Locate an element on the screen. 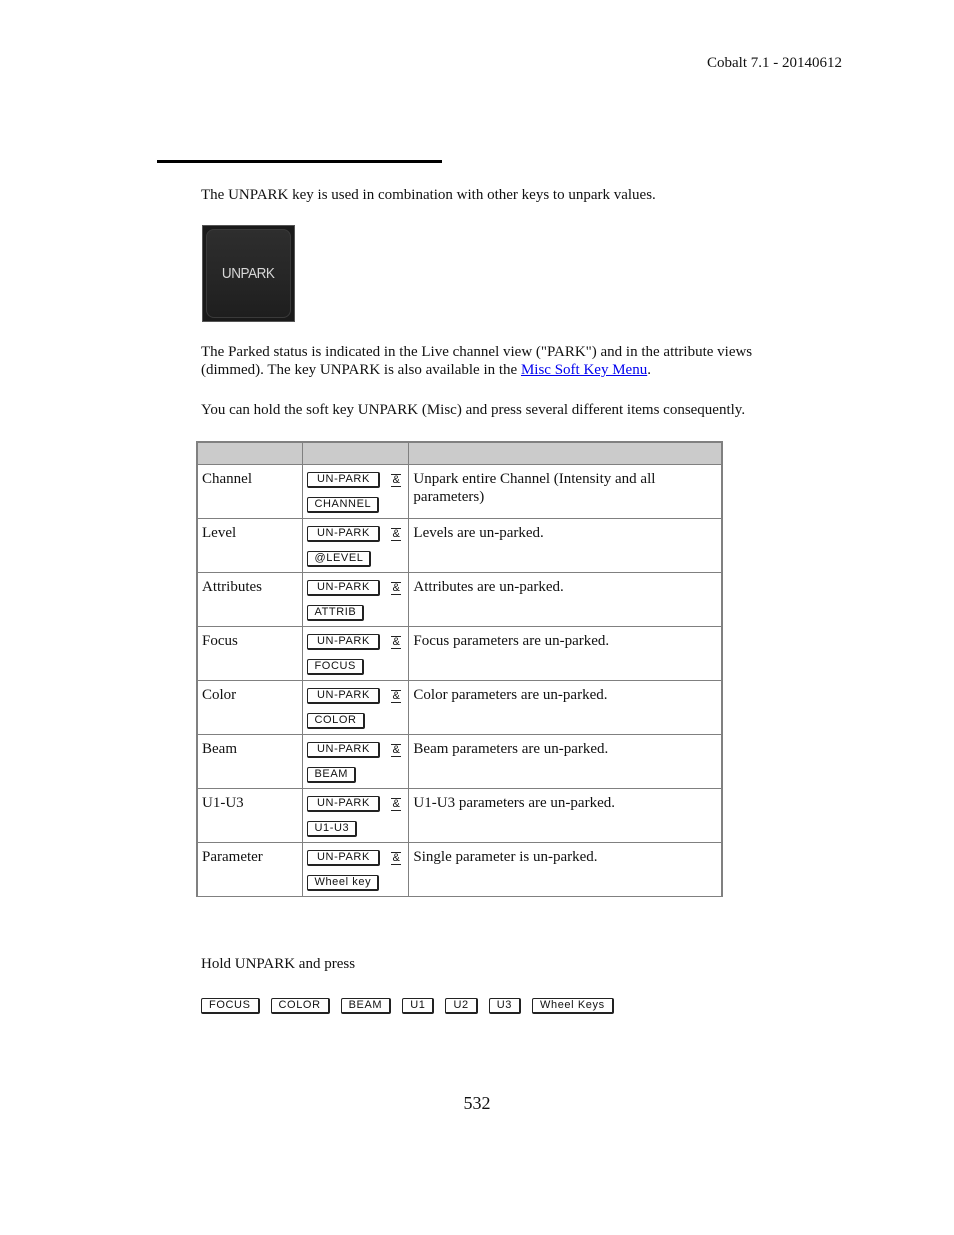  description-text: Attributes are un-parked. is located at coordinates (488, 587).